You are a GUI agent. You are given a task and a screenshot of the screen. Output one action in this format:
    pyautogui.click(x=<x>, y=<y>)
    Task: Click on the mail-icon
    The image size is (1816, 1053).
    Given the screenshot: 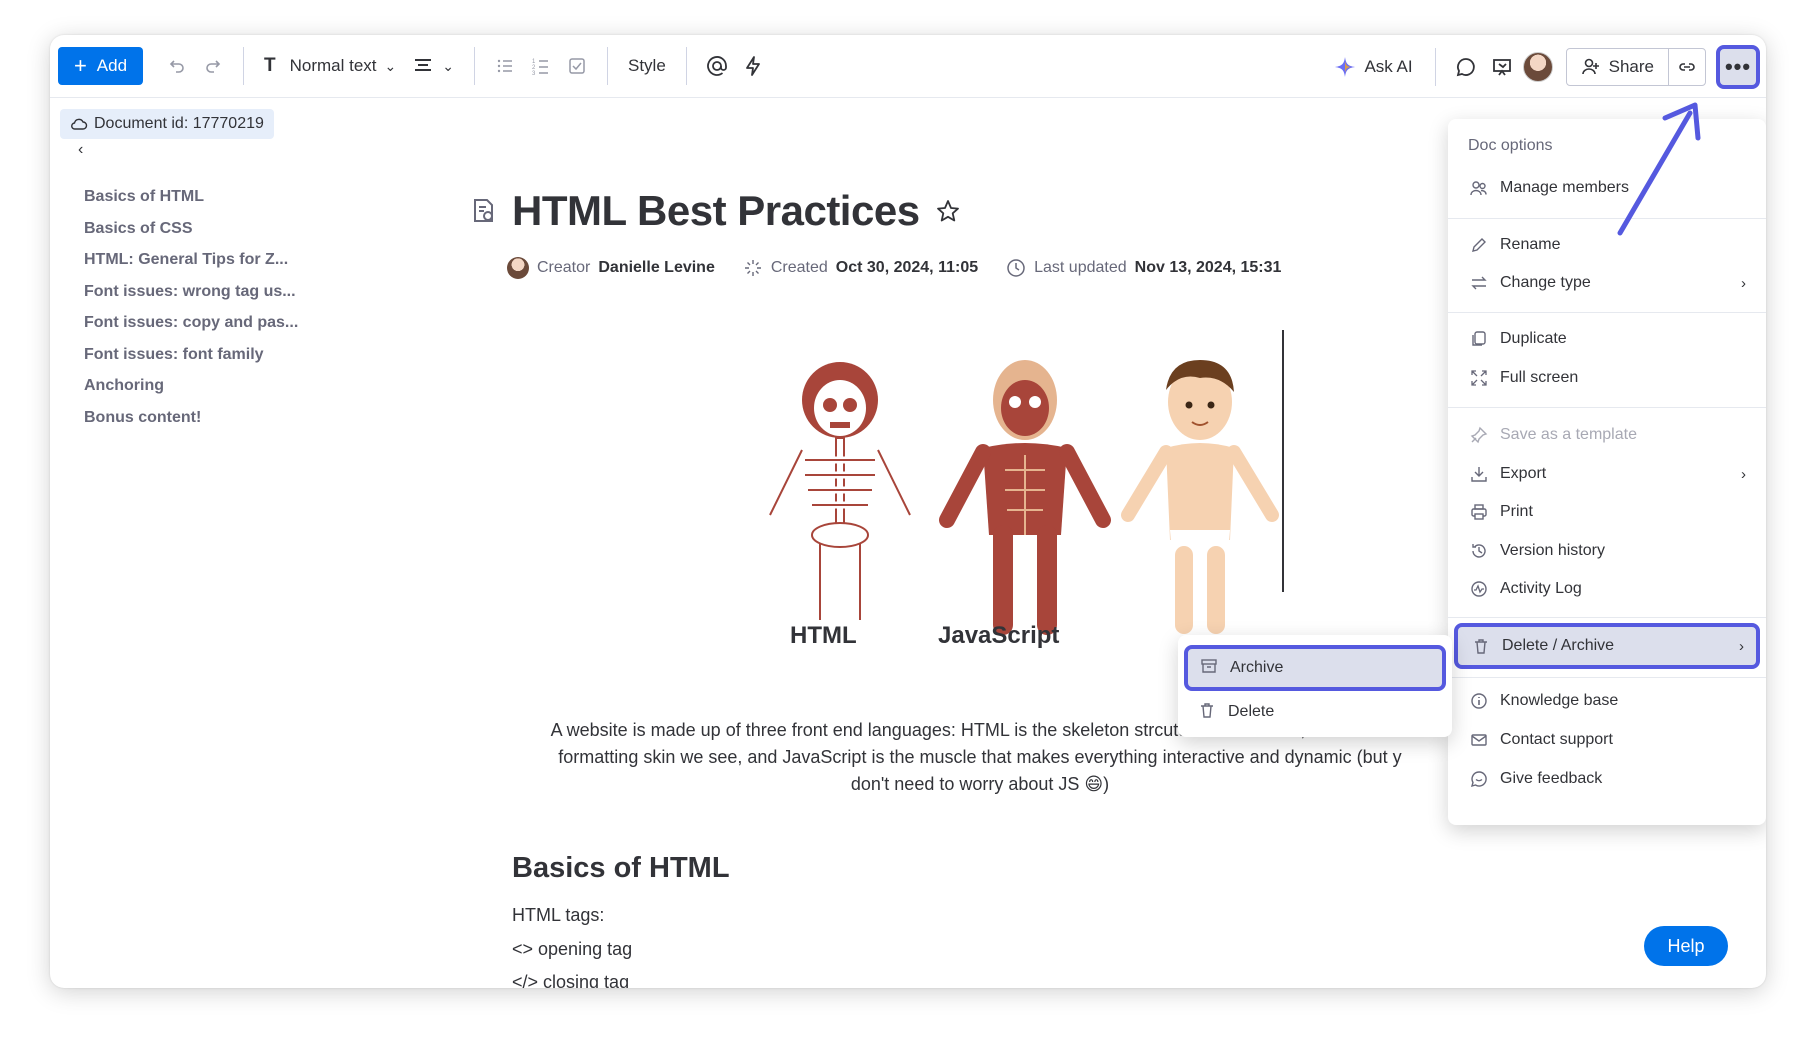 What is the action you would take?
    pyautogui.click(x=1479, y=740)
    